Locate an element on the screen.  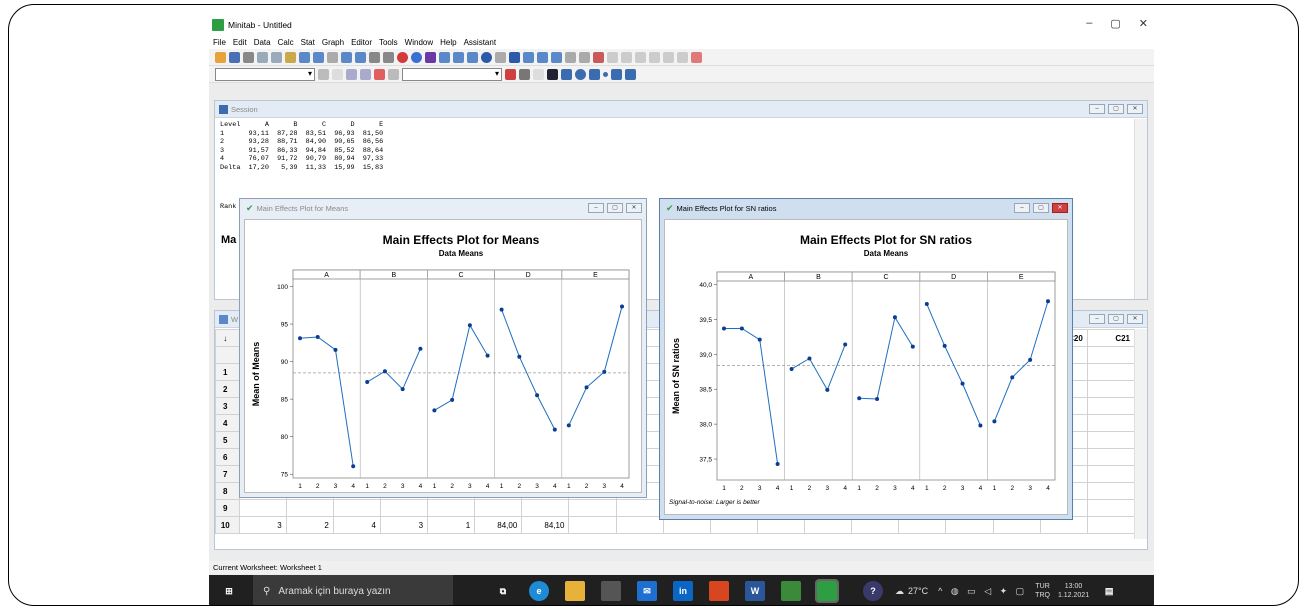
row-number: 8 is located at coordinates (227, 491).